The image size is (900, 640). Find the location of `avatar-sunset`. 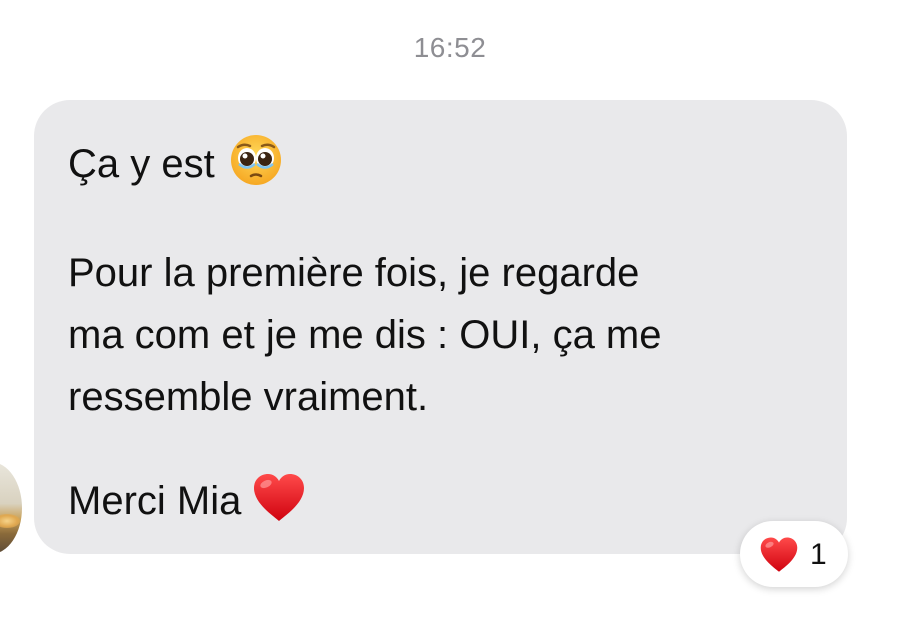

avatar-sunset is located at coordinates (10, 521).